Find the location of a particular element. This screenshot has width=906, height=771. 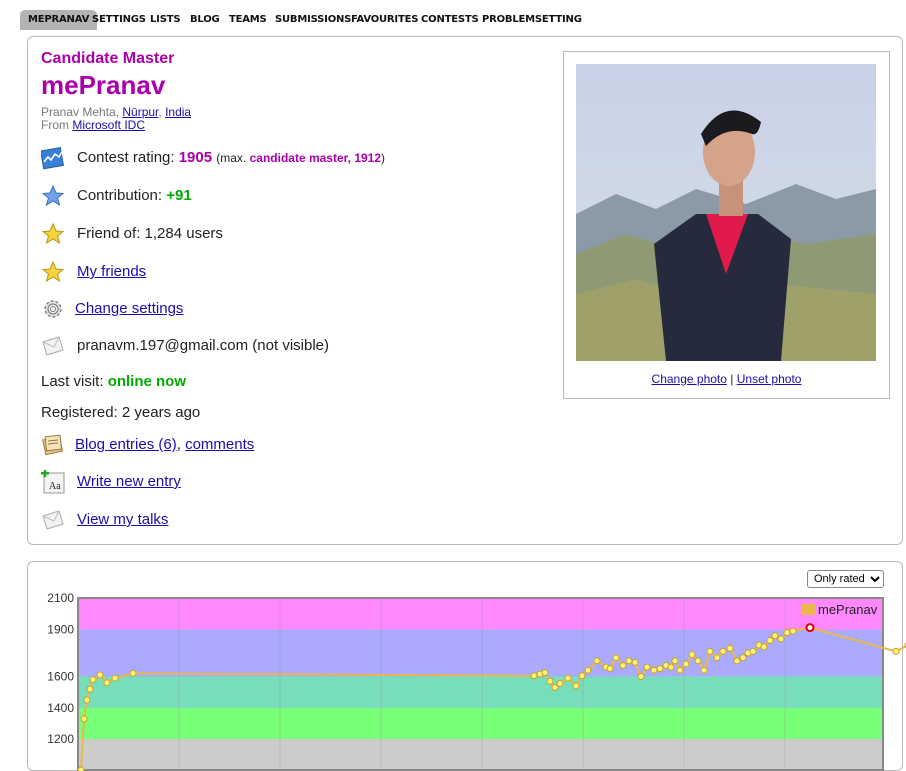

blog-icon is located at coordinates (53, 445).